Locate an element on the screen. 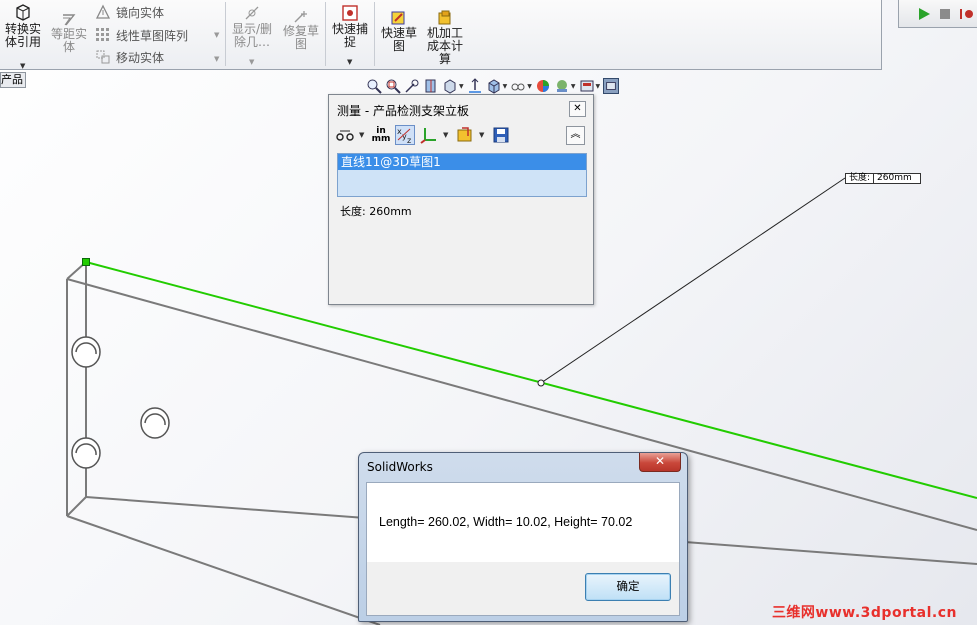 Image resolution: width=977 pixels, height=625 pixels. shaded-cube-icon is located at coordinates (494, 86).